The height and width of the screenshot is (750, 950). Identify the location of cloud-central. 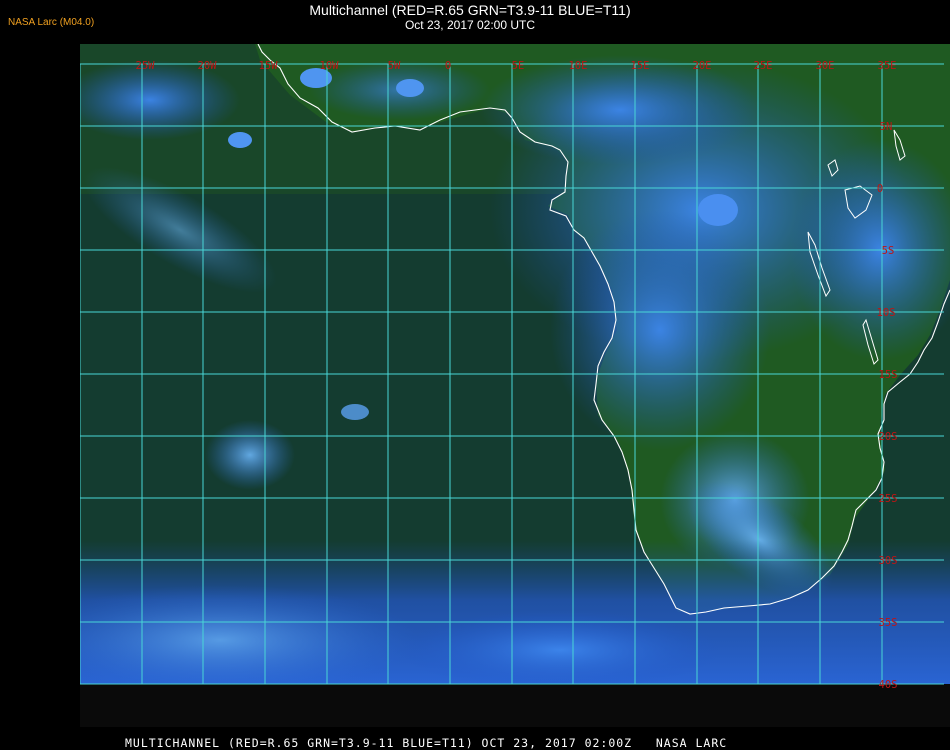
(660, 330).